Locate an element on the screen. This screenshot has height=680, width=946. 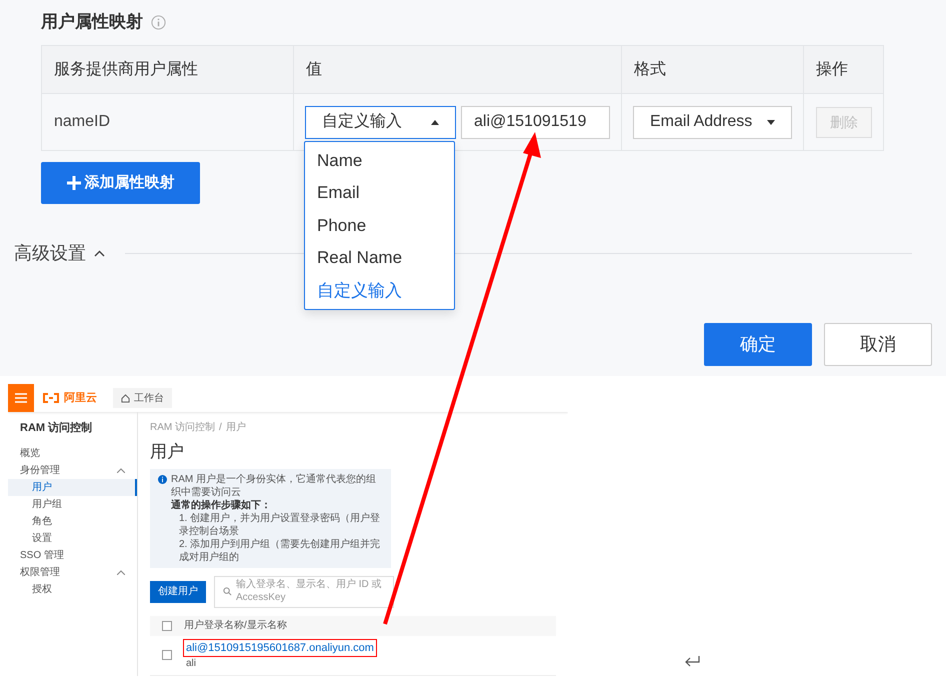
create-user-button: 创建用户 is located at coordinates (178, 591).